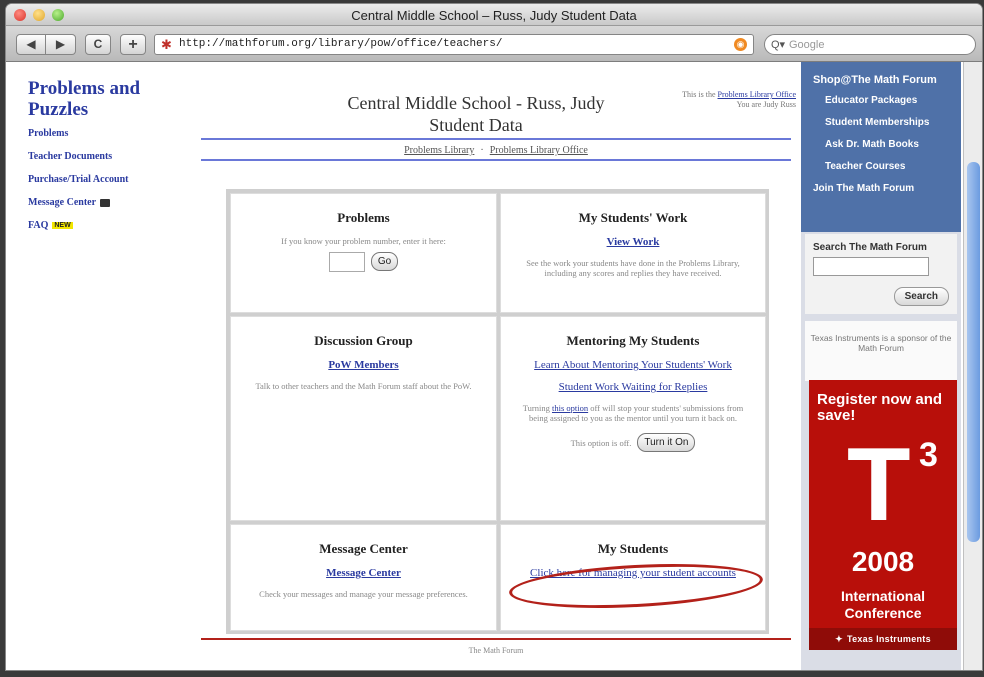  Describe the element at coordinates (973, 352) in the screenshot. I see `scrollbar-thumb` at that location.